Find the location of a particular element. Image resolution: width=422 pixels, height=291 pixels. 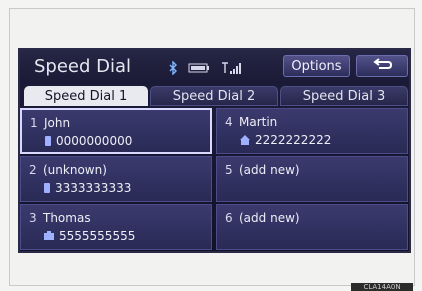

home-icon is located at coordinates (245, 140).